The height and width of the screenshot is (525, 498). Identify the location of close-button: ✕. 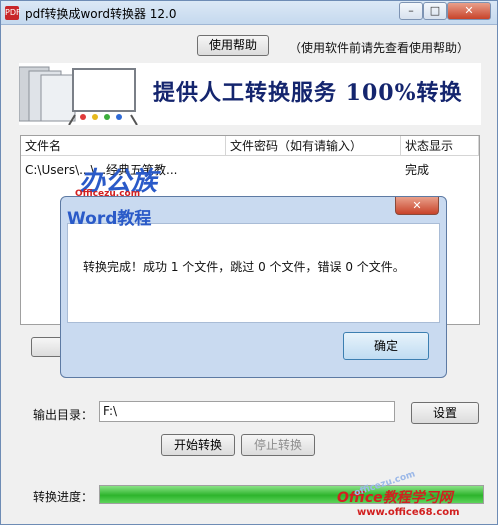
(469, 11).